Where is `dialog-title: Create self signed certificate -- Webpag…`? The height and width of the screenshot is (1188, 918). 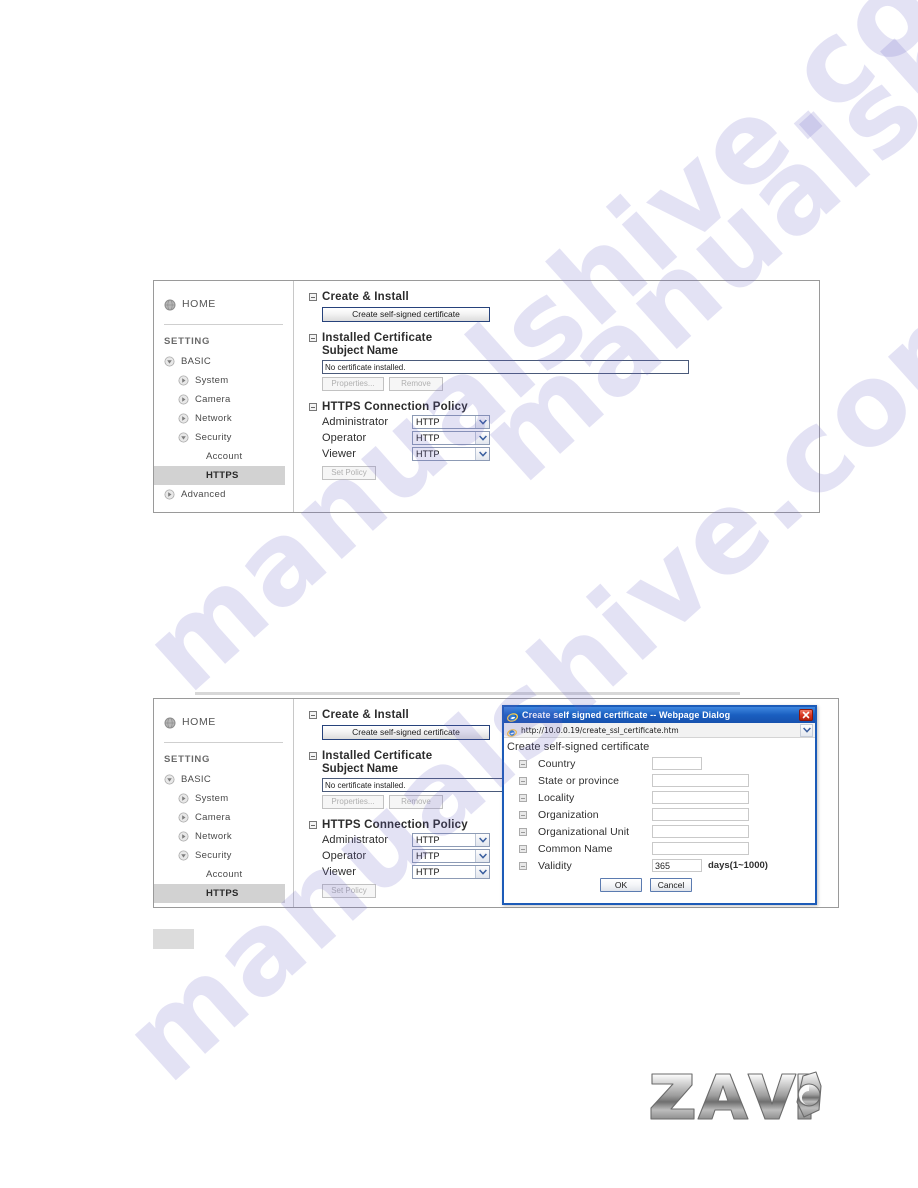 dialog-title: Create self signed certificate -- Webpag… is located at coordinates (626, 715).